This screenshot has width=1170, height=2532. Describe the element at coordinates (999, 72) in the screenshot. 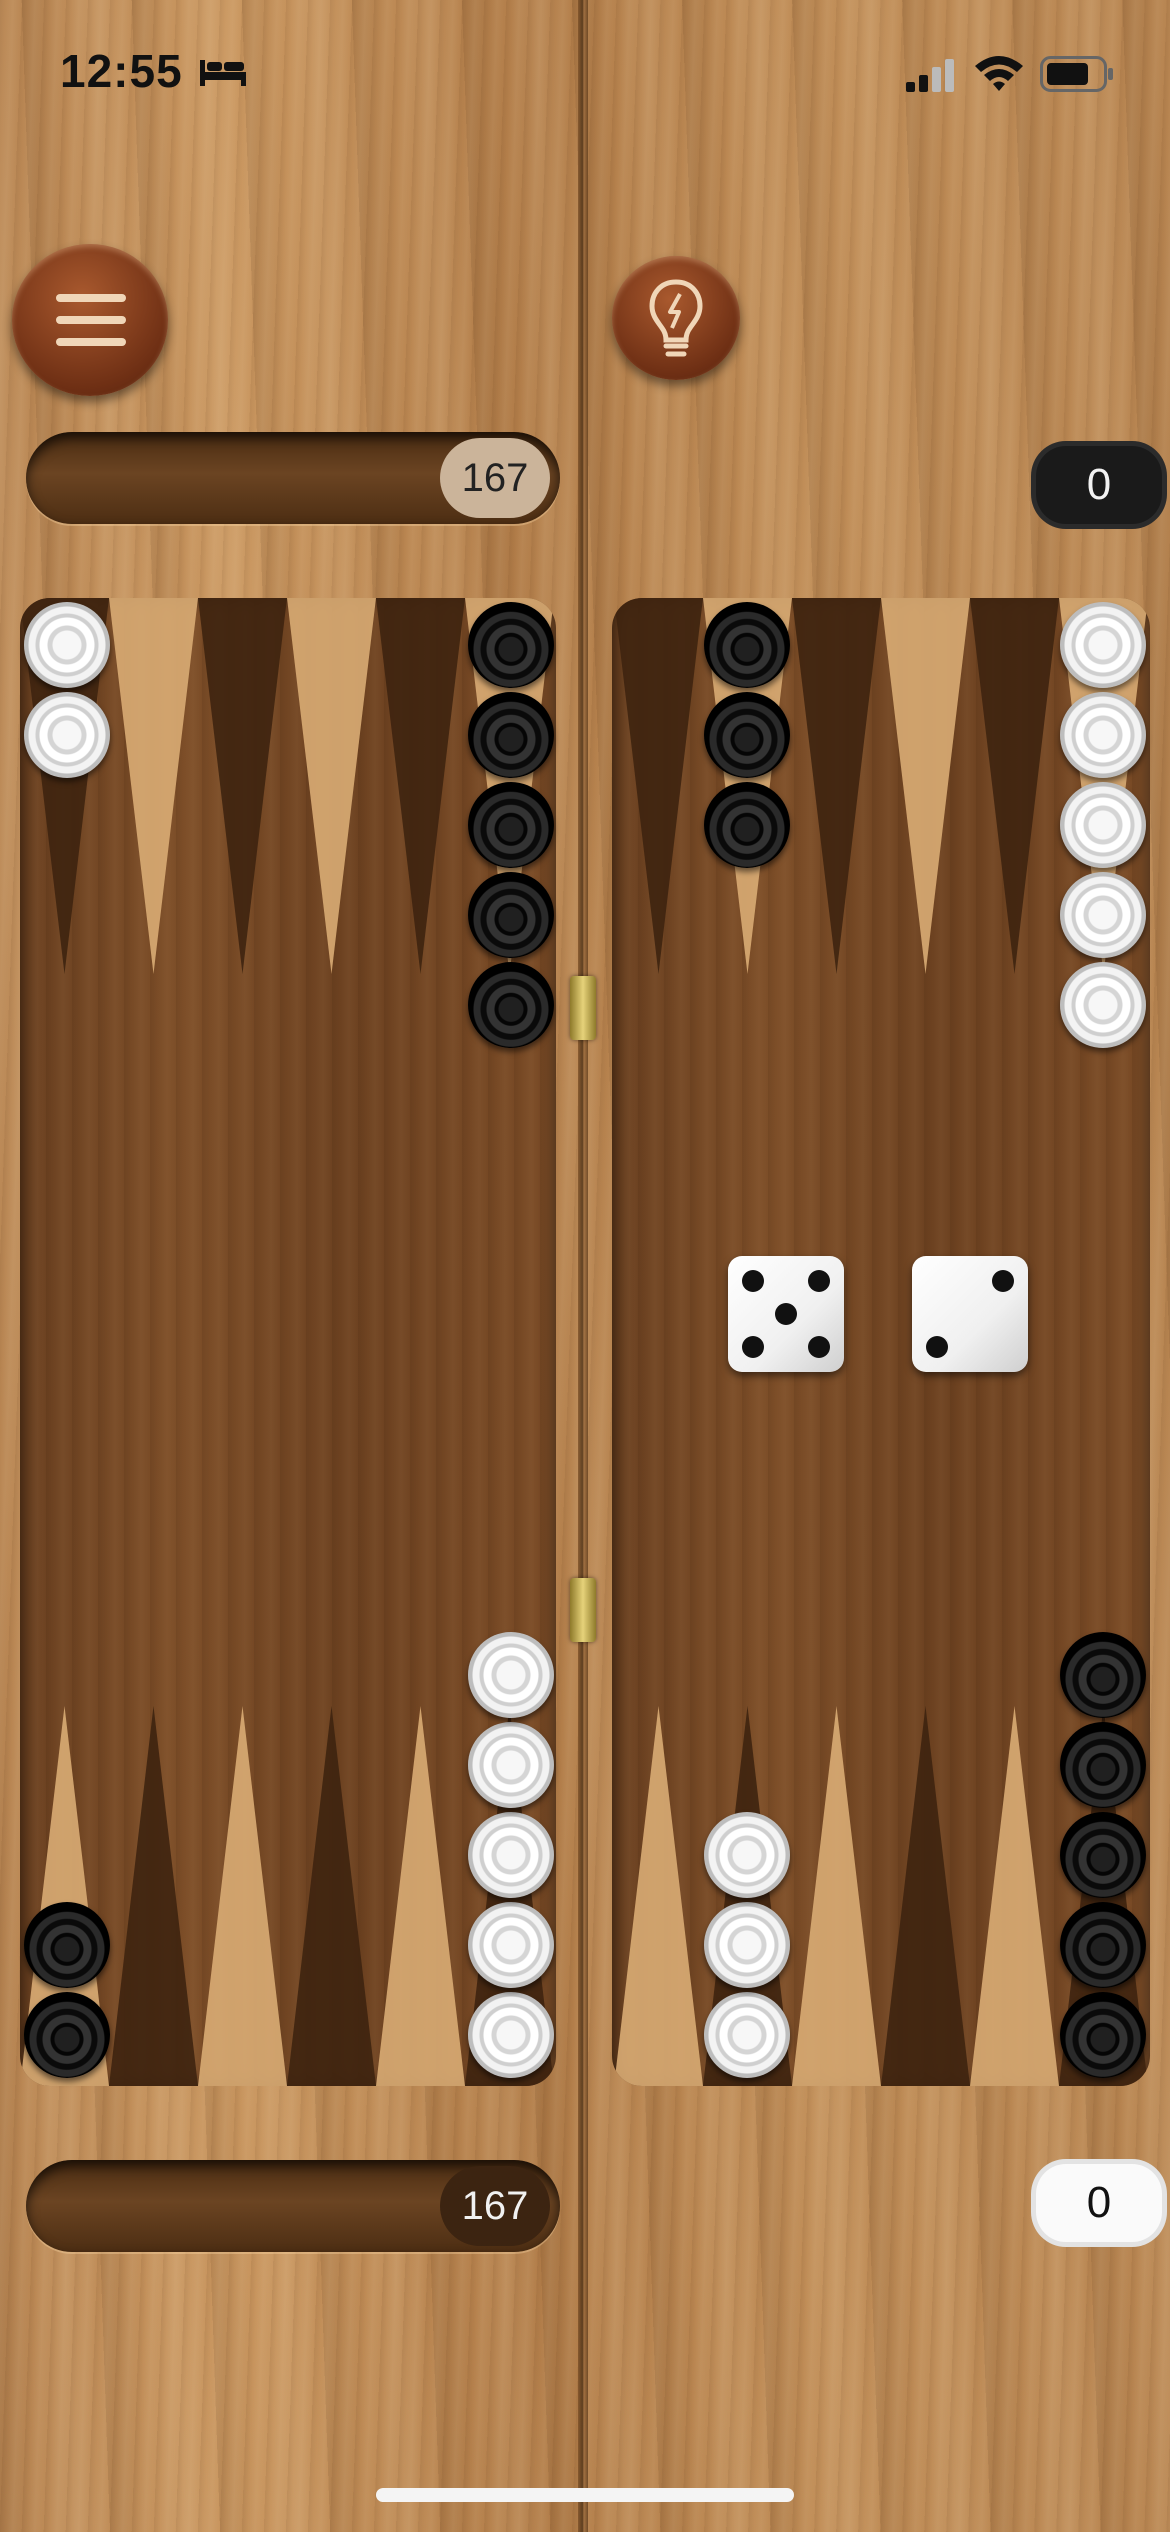

I see `wifi-icon` at that location.